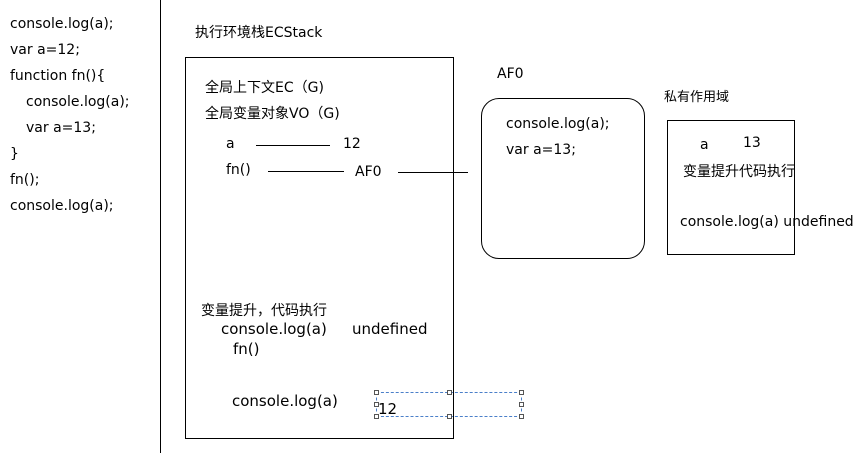 This screenshot has height=453, width=864. Describe the element at coordinates (541, 150) in the screenshot. I see `heap-line: var a=13;` at that location.